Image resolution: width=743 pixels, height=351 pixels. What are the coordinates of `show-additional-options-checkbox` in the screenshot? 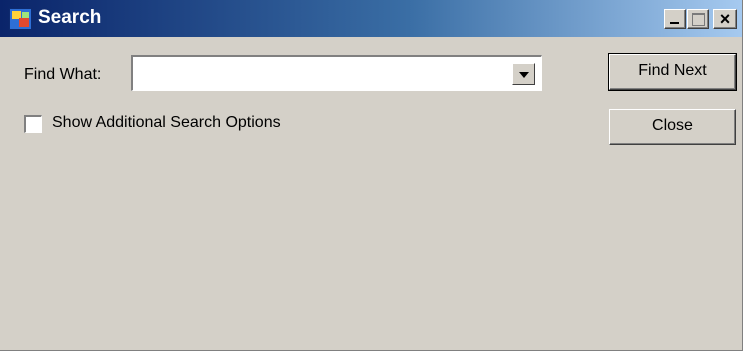 It's located at (33, 124).